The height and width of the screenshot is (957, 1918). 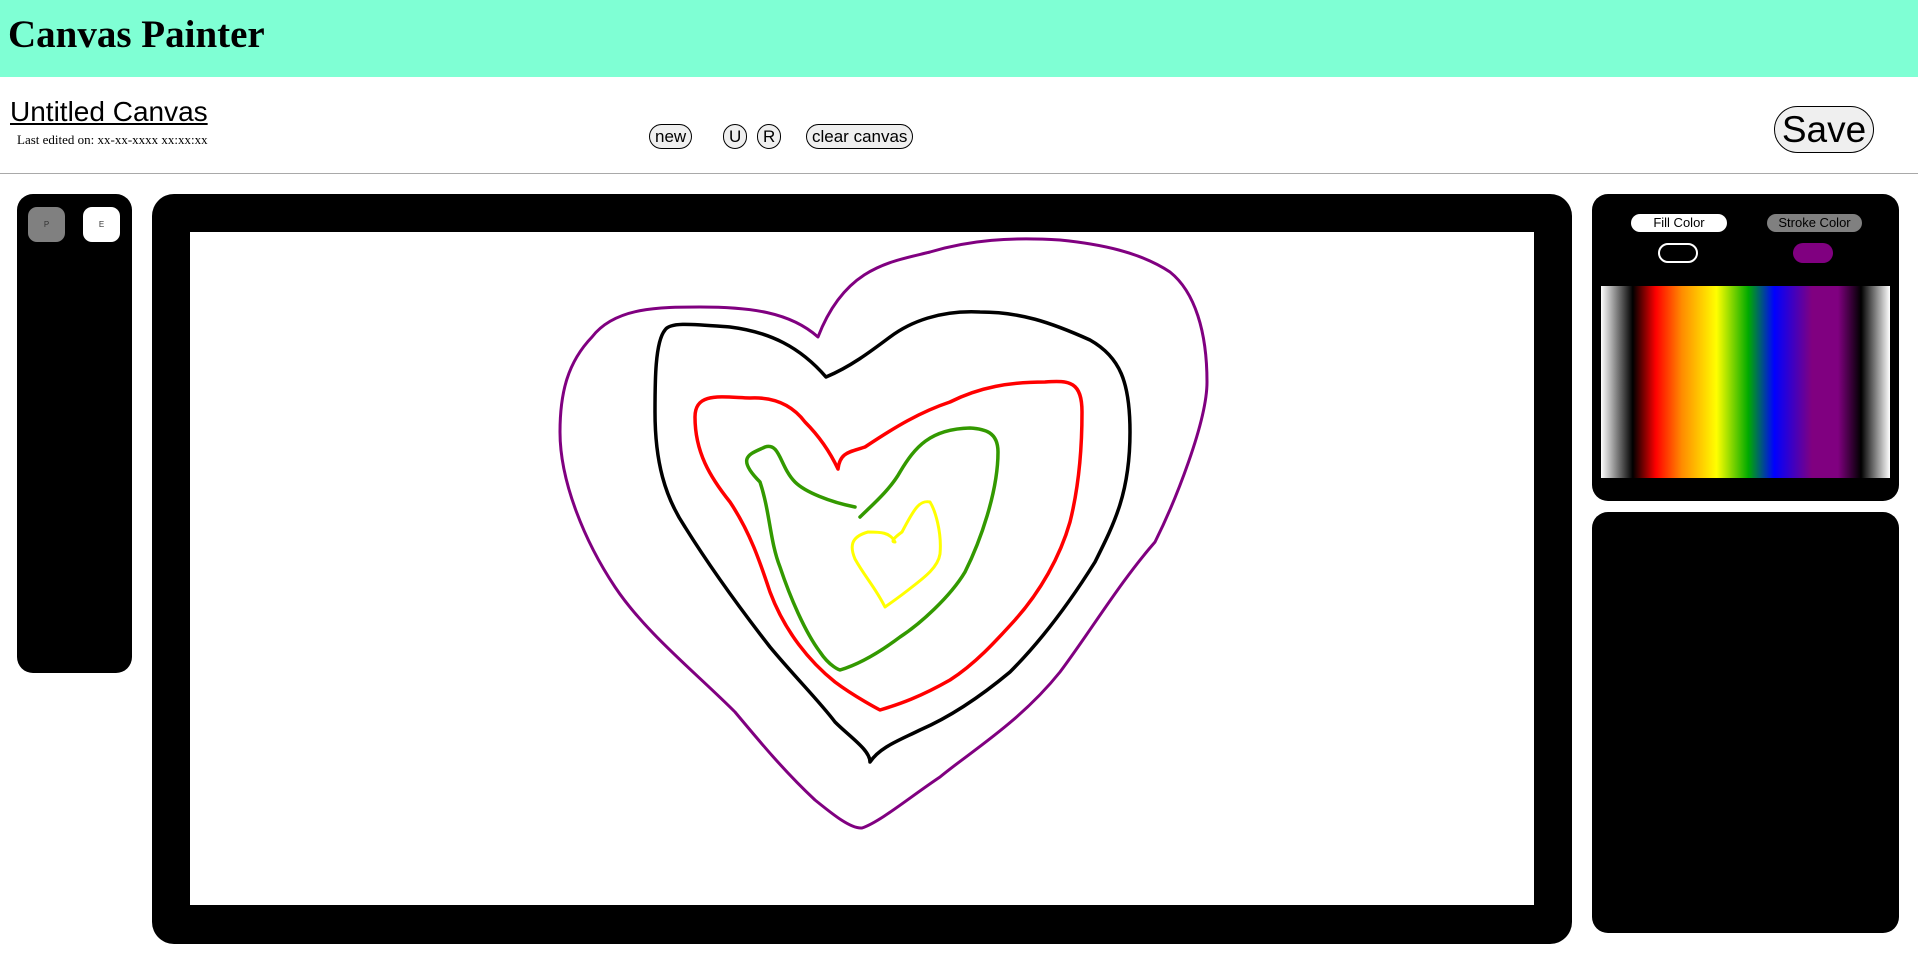 I want to click on new-button: new, so click(x=671, y=136).